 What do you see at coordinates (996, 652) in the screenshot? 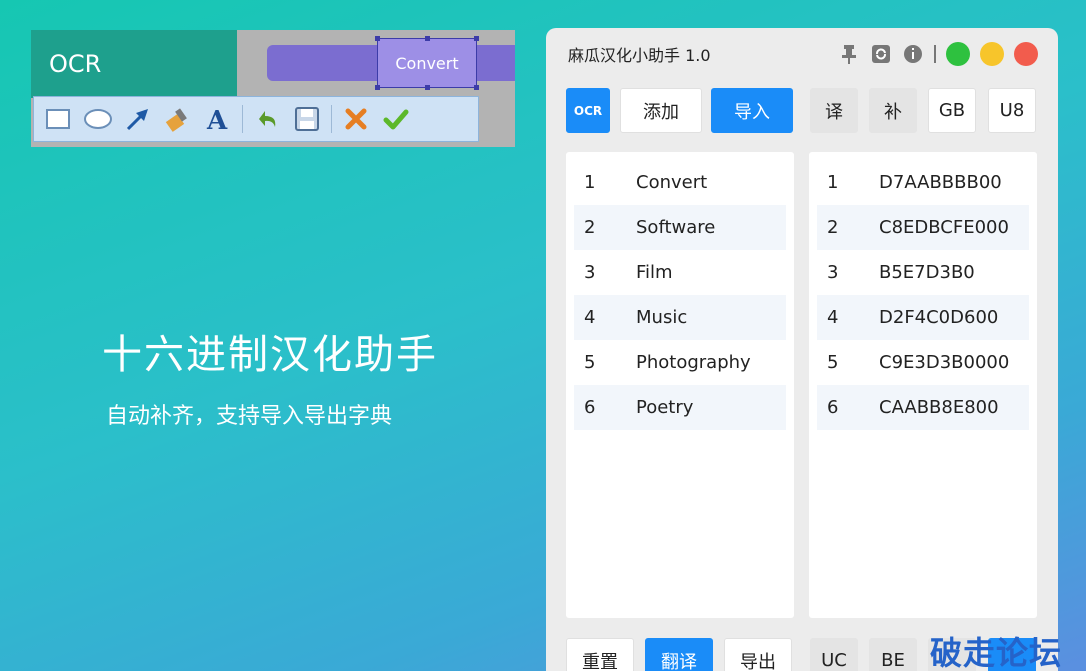
I see `watermark-logo: 破走论坛` at bounding box center [996, 652].